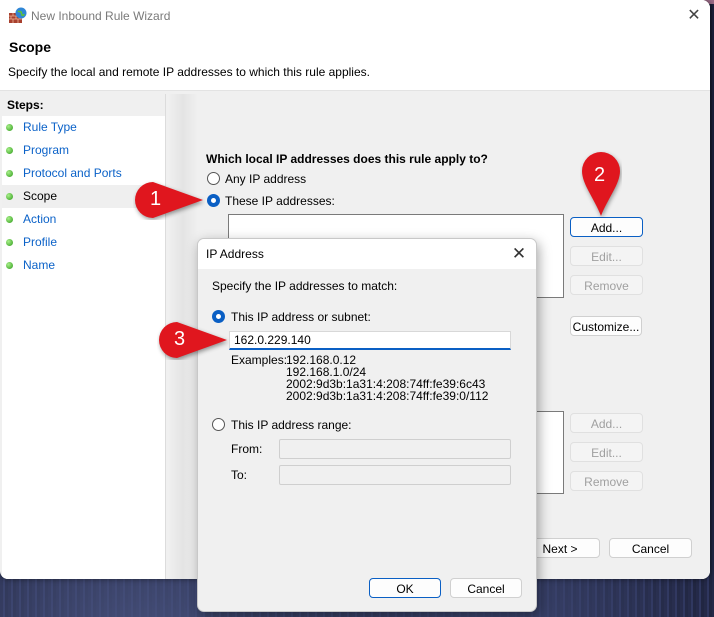 Image resolution: width=714 pixels, height=617 pixels. Describe the element at coordinates (218, 424) in the screenshot. I see `range-radio` at that location.